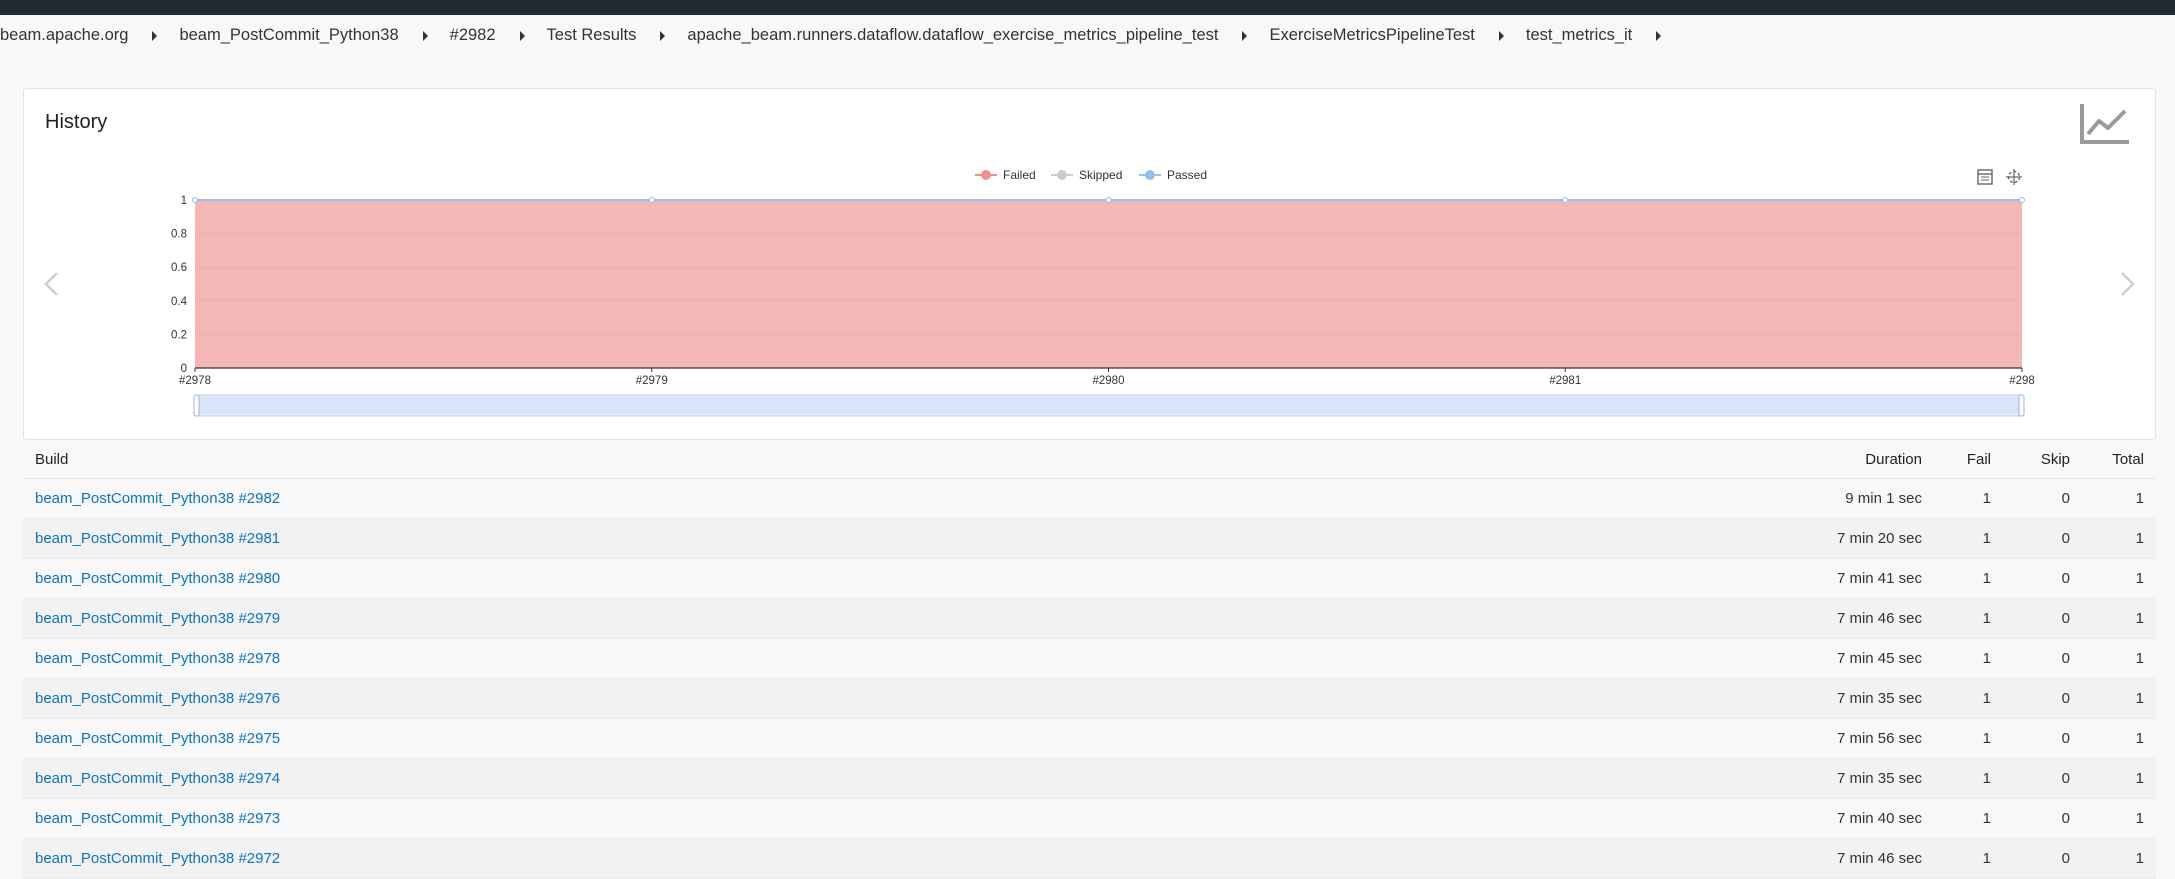 The height and width of the screenshot is (879, 2175). I want to click on legend-item-skipped: Skipped, so click(1086, 175).